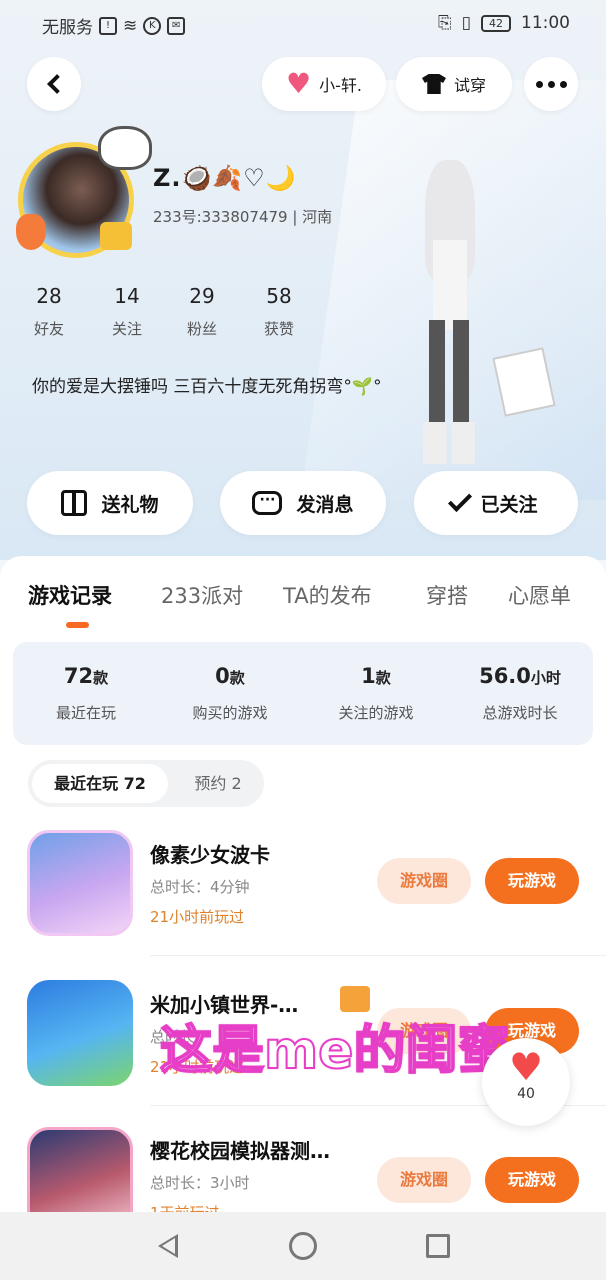 Image resolution: width=606 pixels, height=1280 pixels. Describe the element at coordinates (116, 236) in the screenshot. I see `crown-frame-decoration` at that location.